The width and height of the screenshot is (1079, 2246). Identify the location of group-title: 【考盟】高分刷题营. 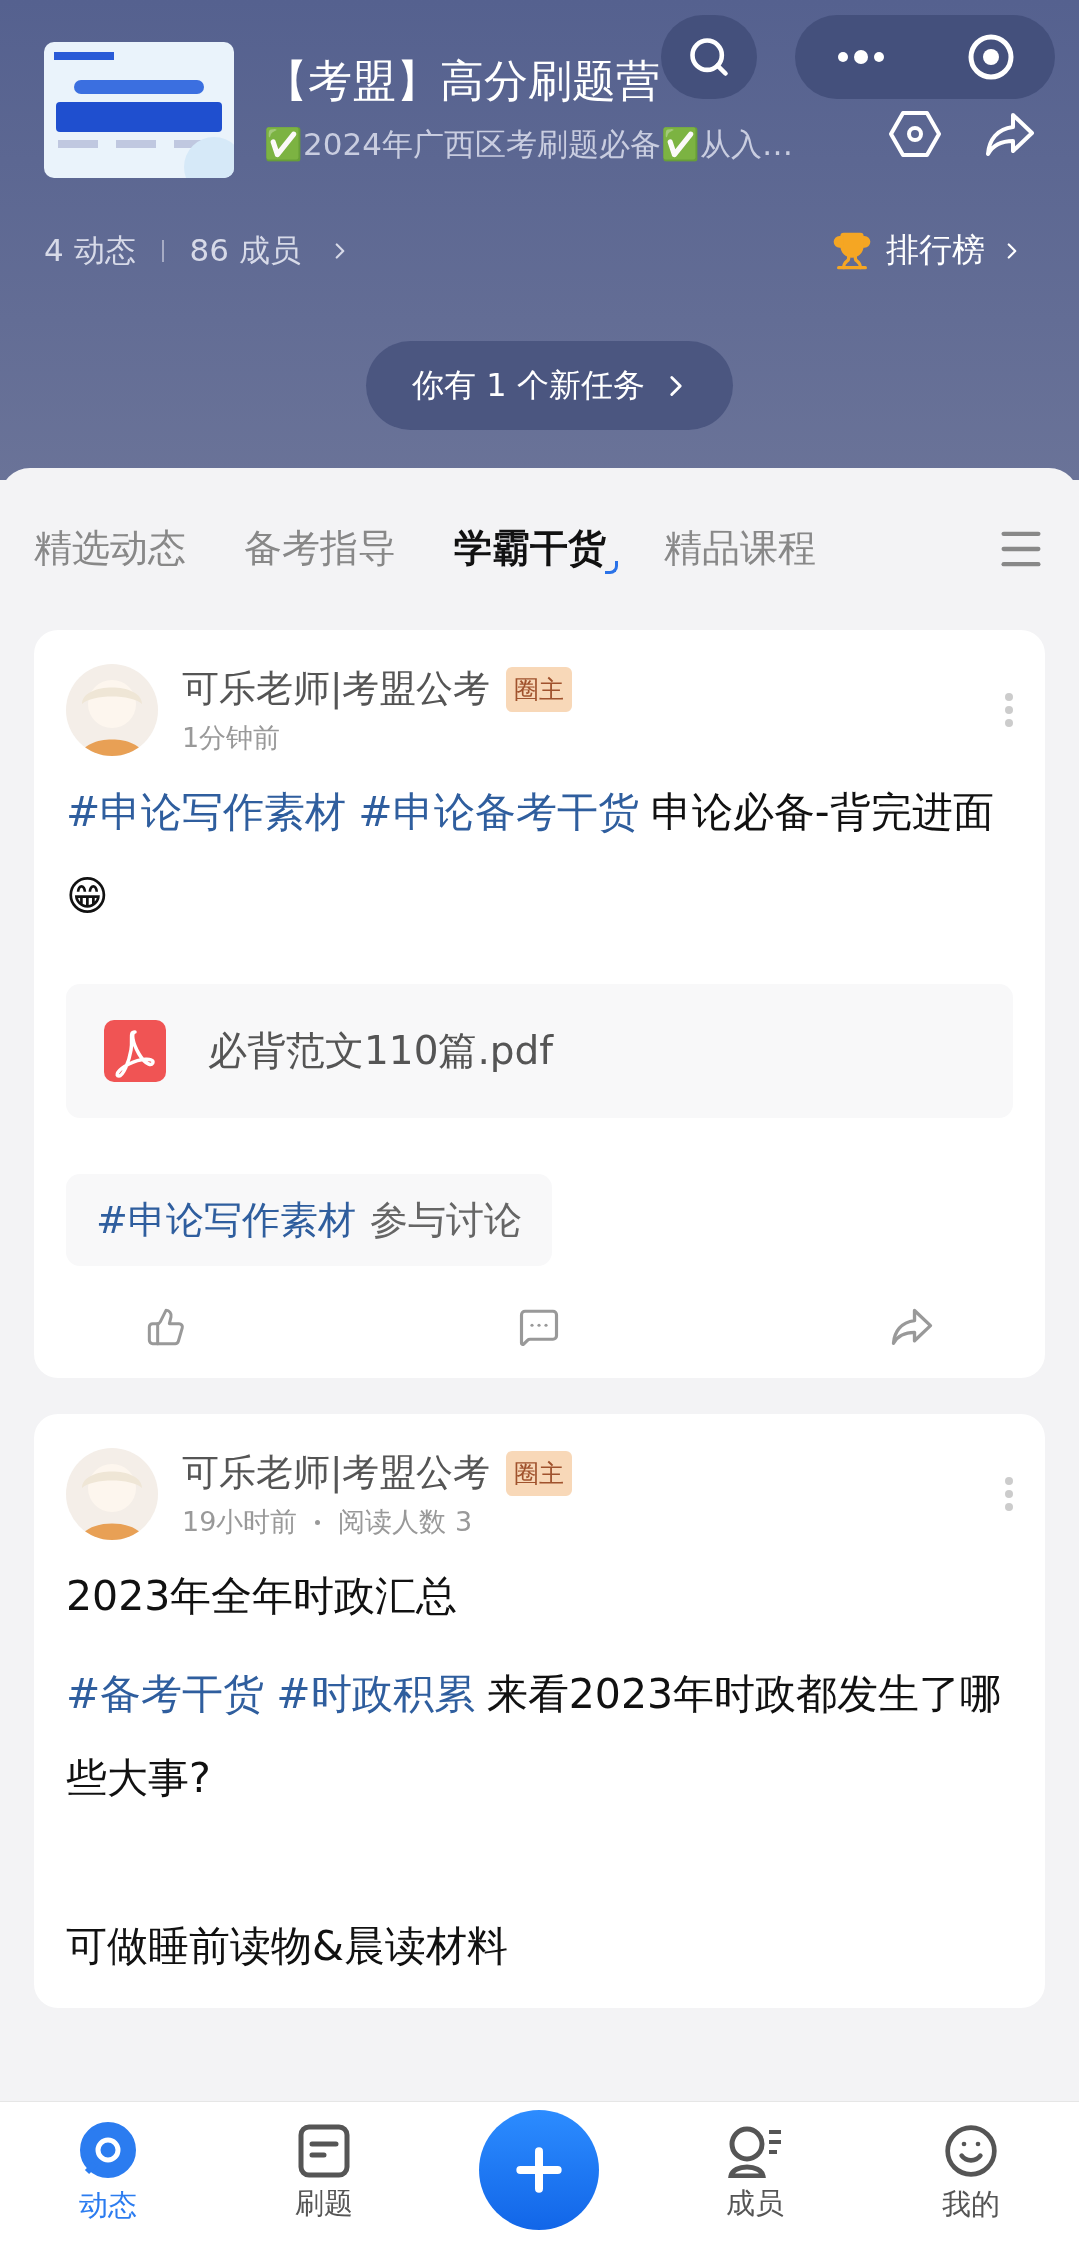
(462, 81).